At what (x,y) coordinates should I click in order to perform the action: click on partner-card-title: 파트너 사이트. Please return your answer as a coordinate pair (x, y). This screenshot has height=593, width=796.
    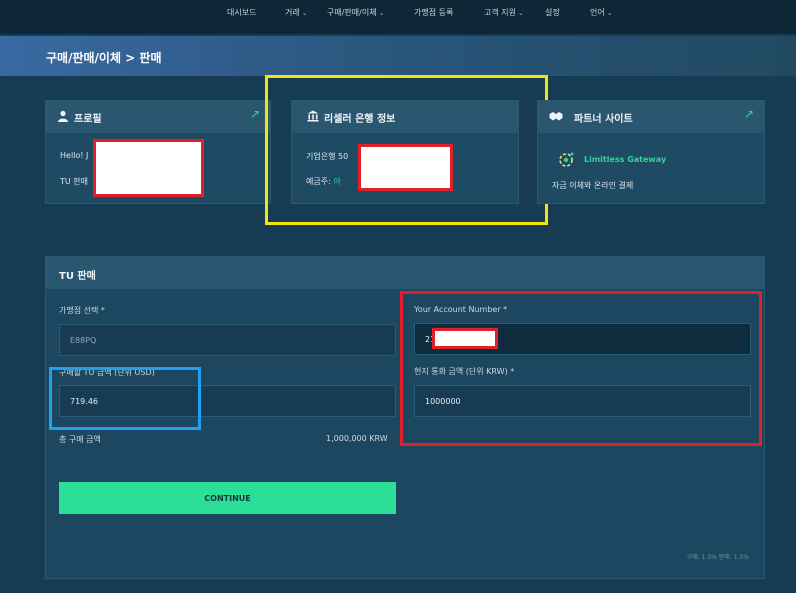
    Looking at the image, I should click on (603, 119).